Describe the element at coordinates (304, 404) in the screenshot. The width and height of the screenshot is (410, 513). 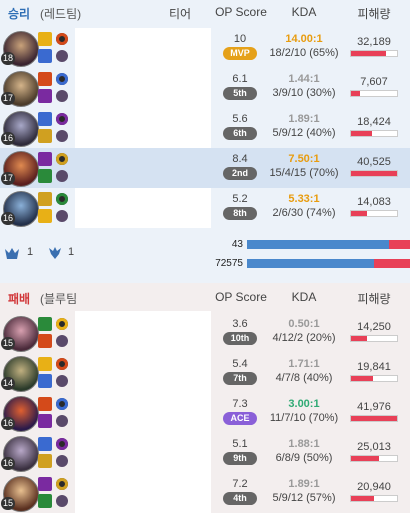
I see `kda-ratio: 3.00:1` at that location.